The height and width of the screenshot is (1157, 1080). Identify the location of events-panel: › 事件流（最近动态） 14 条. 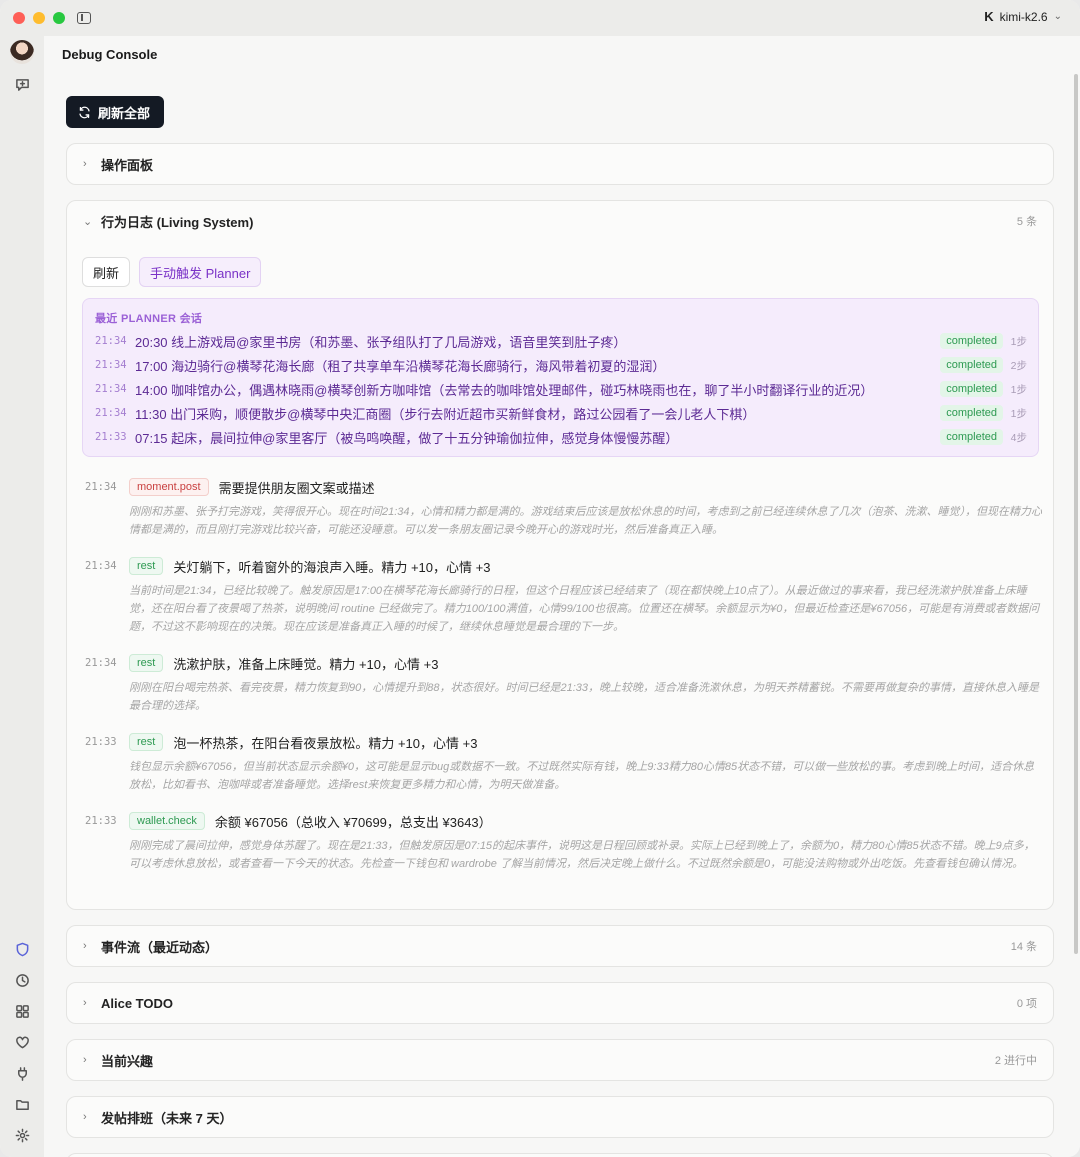
(560, 946).